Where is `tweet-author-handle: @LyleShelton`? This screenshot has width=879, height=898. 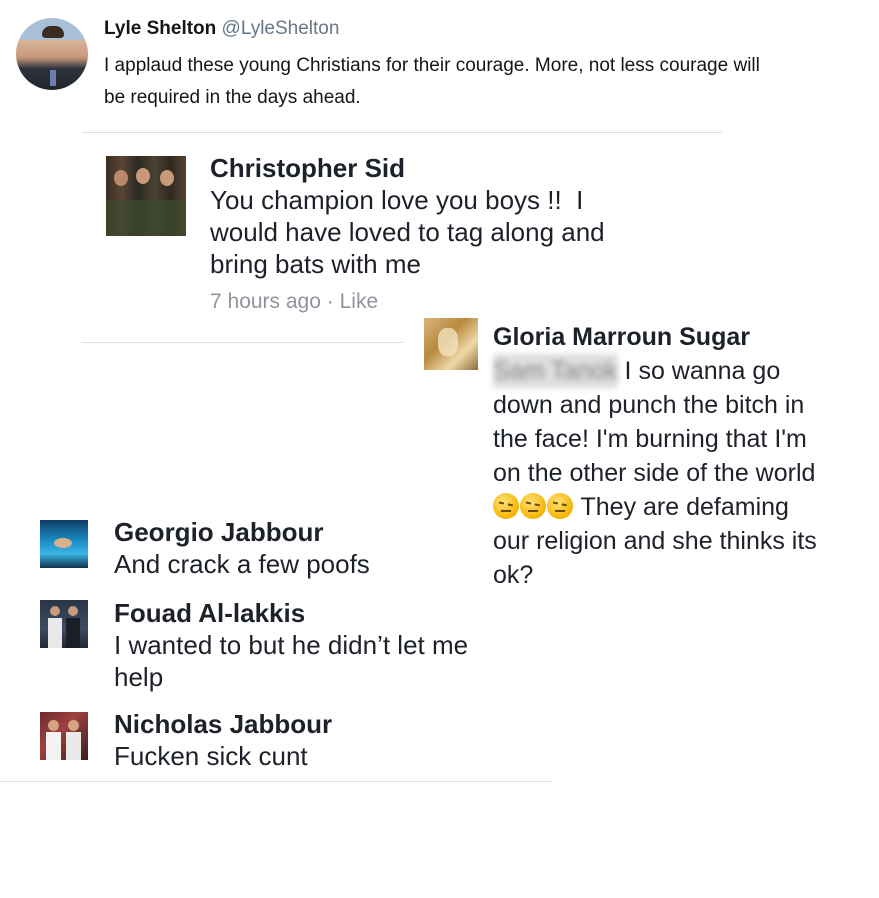
tweet-author-handle: @LyleShelton is located at coordinates (281, 28).